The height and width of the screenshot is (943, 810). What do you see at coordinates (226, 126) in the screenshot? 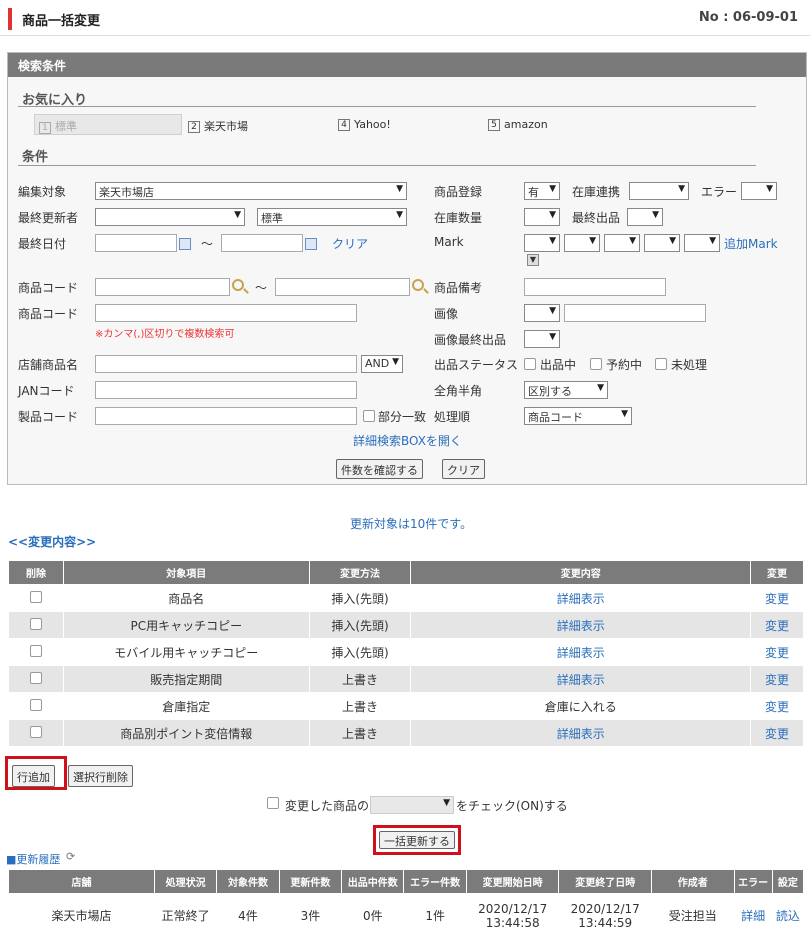
I see `favorite-label: 楽天市場` at bounding box center [226, 126].